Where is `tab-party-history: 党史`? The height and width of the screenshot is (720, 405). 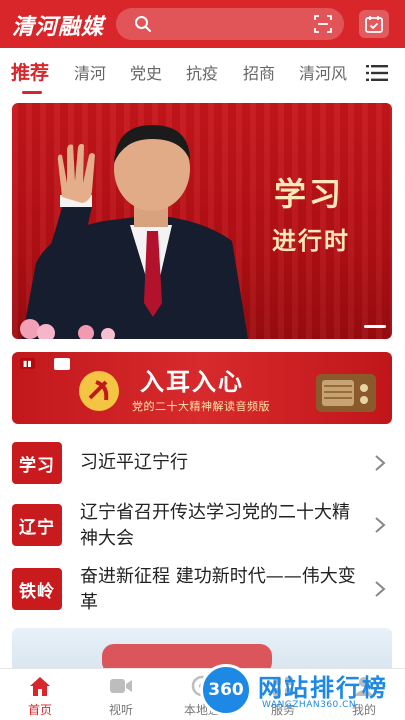
tab-party-history: 党史 is located at coordinates (146, 72).